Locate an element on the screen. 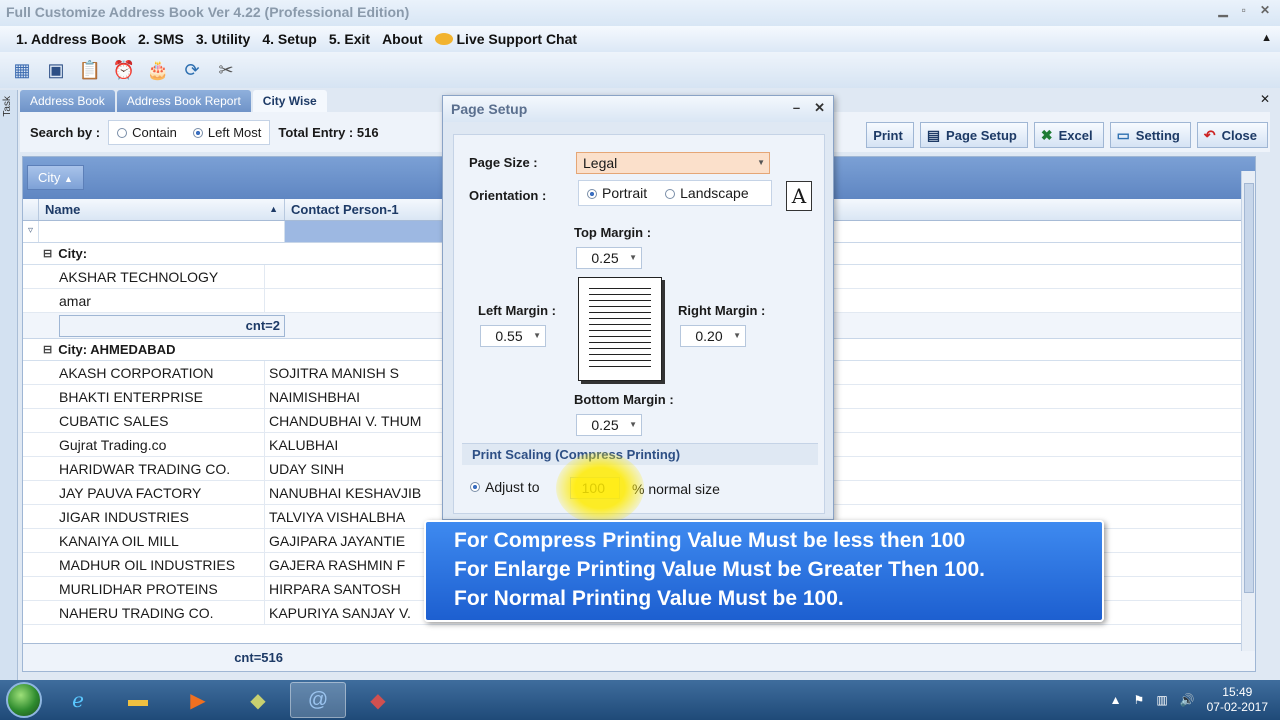 This screenshot has width=1280, height=720. maximize-icon: ▫ is located at coordinates (1244, 10).